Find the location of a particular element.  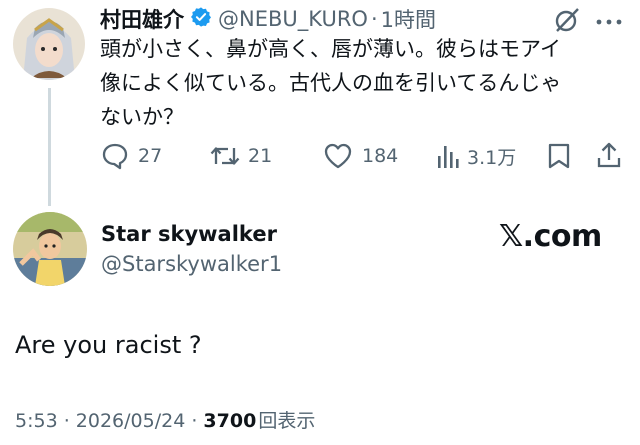

like-count: 184 is located at coordinates (380, 156).